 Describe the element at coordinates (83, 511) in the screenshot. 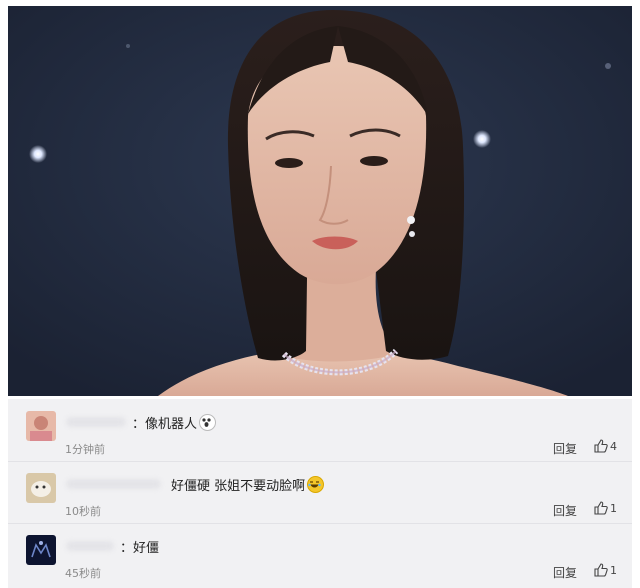

I see `comment-time: 10秒前` at that location.